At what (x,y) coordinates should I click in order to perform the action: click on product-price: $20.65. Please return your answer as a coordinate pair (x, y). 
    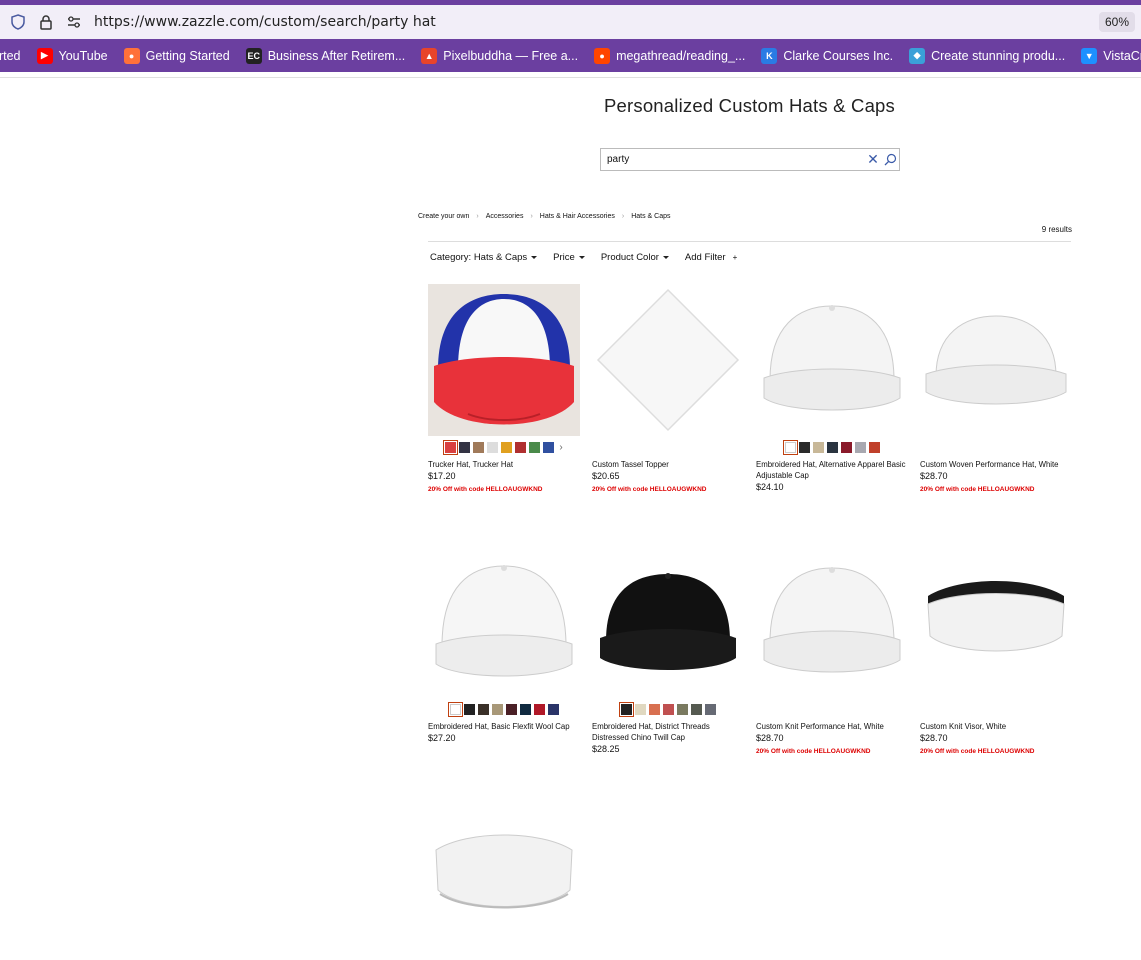
    Looking at the image, I should click on (606, 476).